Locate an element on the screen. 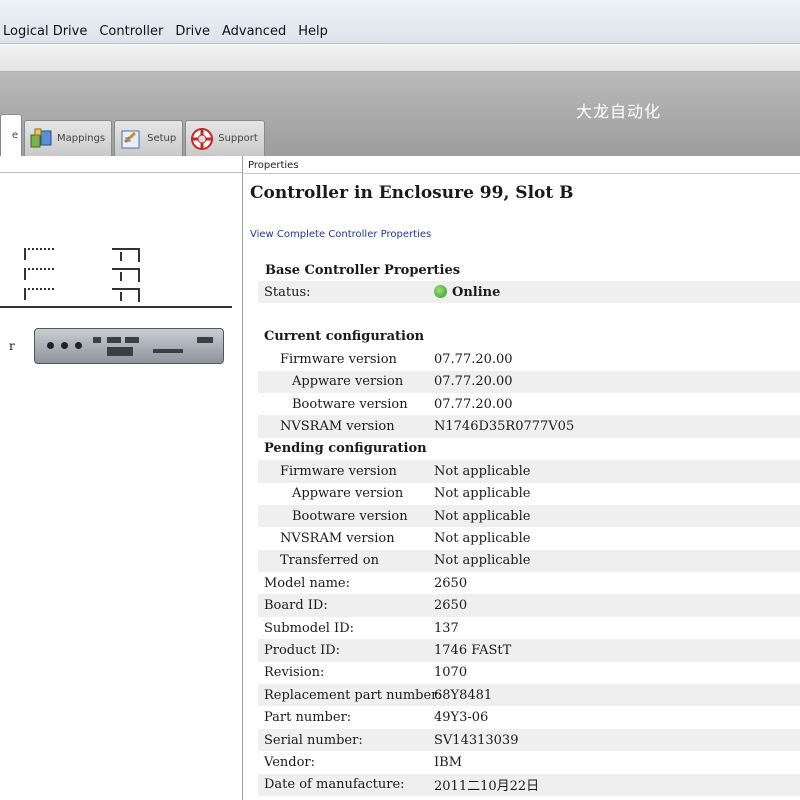 The width and height of the screenshot is (800, 800). property-label: Model name: is located at coordinates (307, 583).